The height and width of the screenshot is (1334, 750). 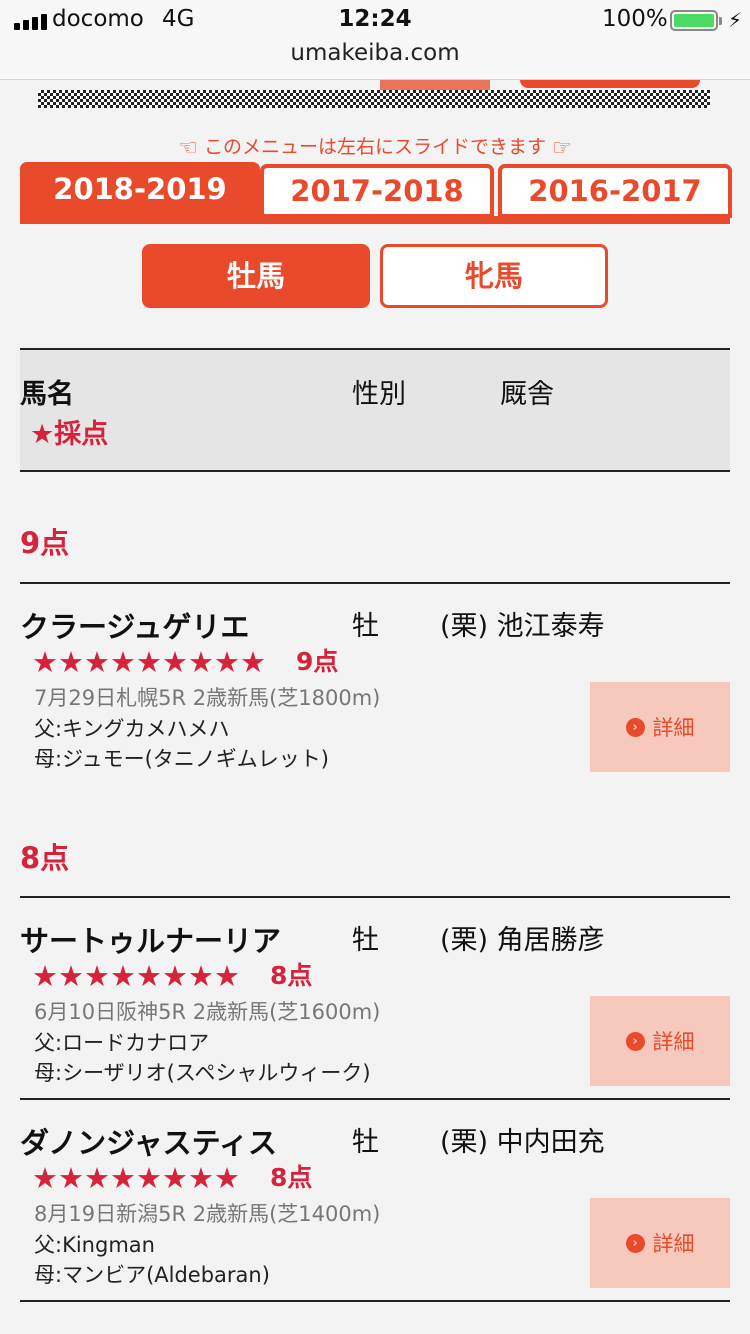 I want to click on column-header-stable: 厩舎, so click(x=527, y=394).